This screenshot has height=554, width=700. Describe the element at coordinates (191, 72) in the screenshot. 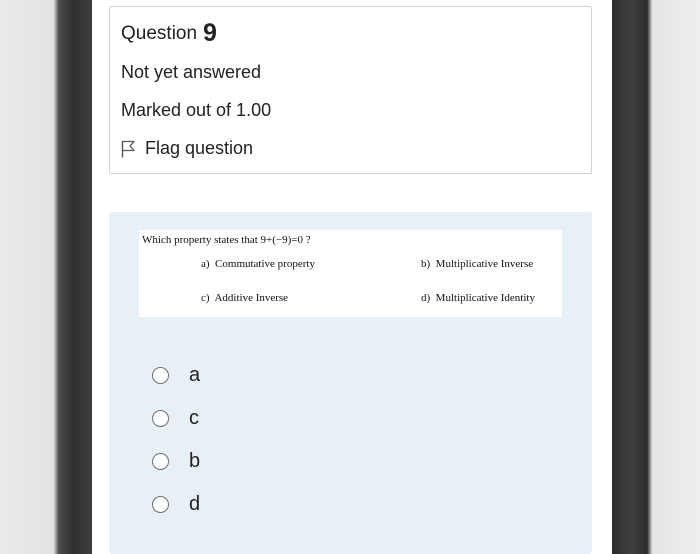

I see `question-state: Not yet answered` at that location.